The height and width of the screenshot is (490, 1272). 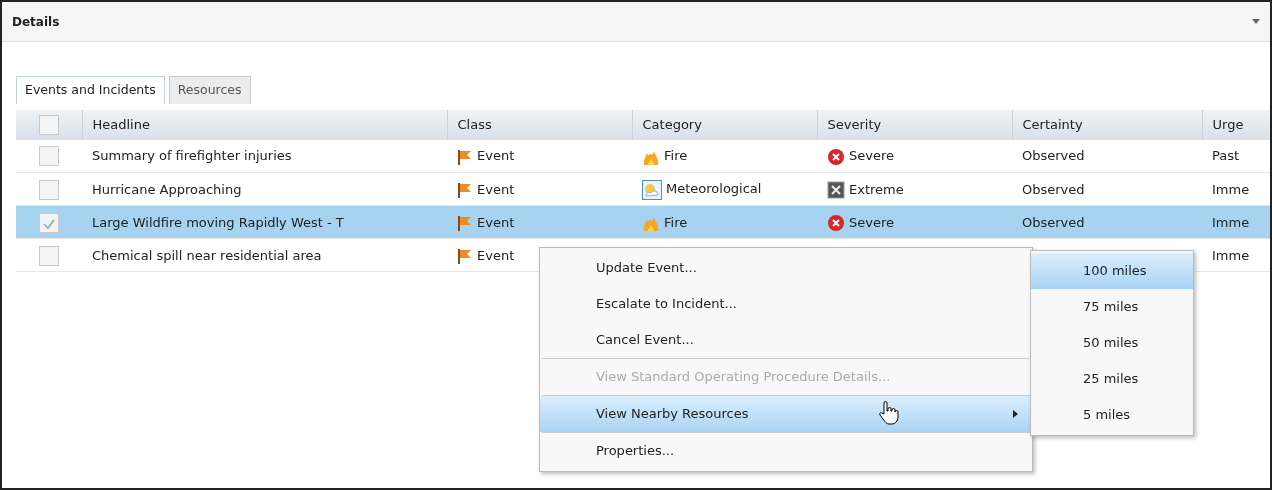 What do you see at coordinates (1226, 156) in the screenshot?
I see `cell-text: Past` at bounding box center [1226, 156].